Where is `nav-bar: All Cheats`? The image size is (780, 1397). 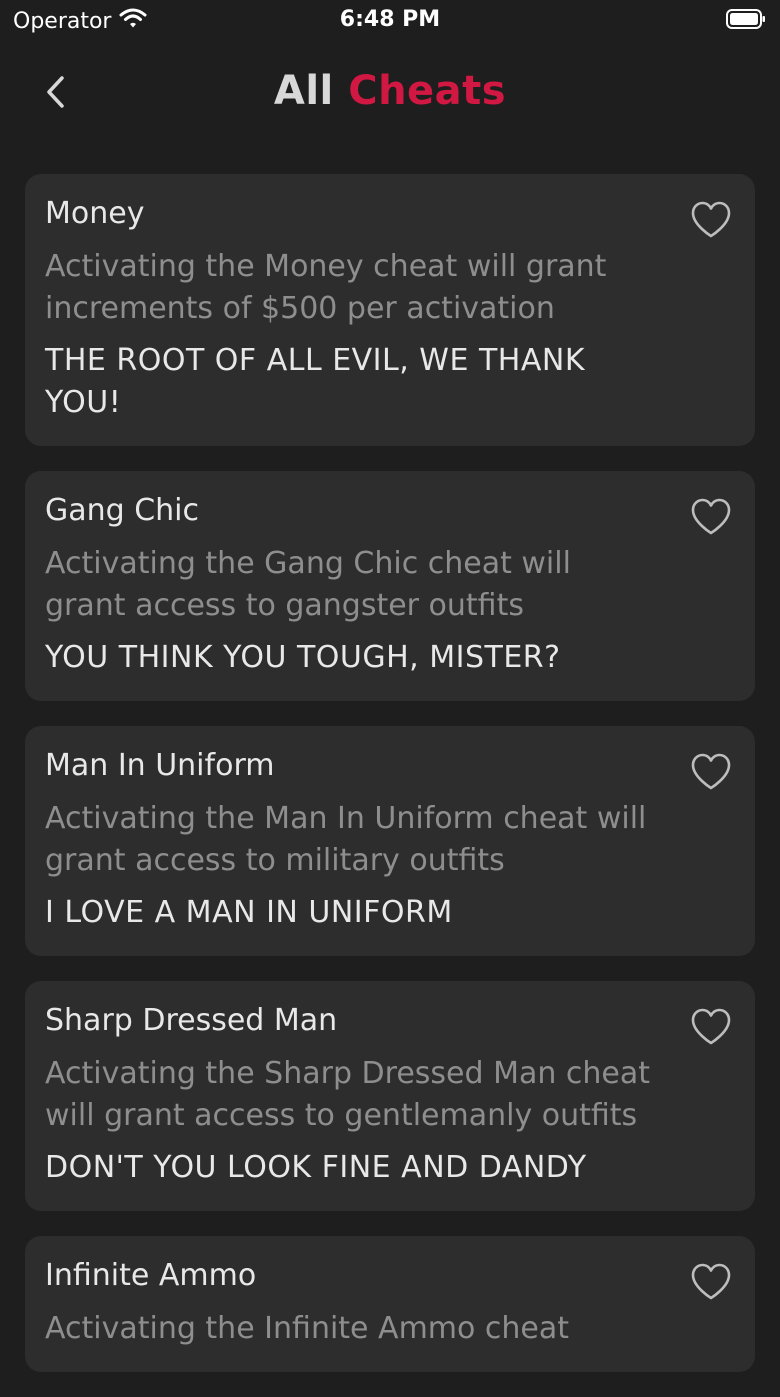 nav-bar: All Cheats is located at coordinates (390, 95).